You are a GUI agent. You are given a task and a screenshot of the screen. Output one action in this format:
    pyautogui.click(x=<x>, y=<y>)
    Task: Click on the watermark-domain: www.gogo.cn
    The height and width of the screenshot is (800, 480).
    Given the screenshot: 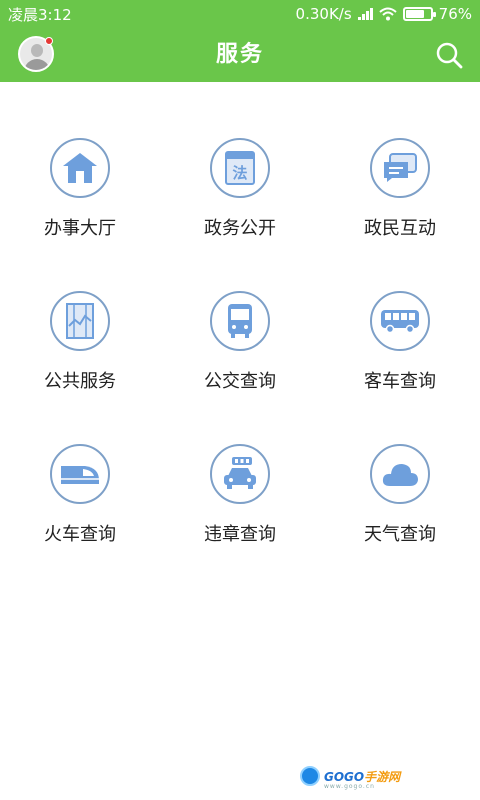 What is the action you would take?
    pyautogui.click(x=349, y=786)
    